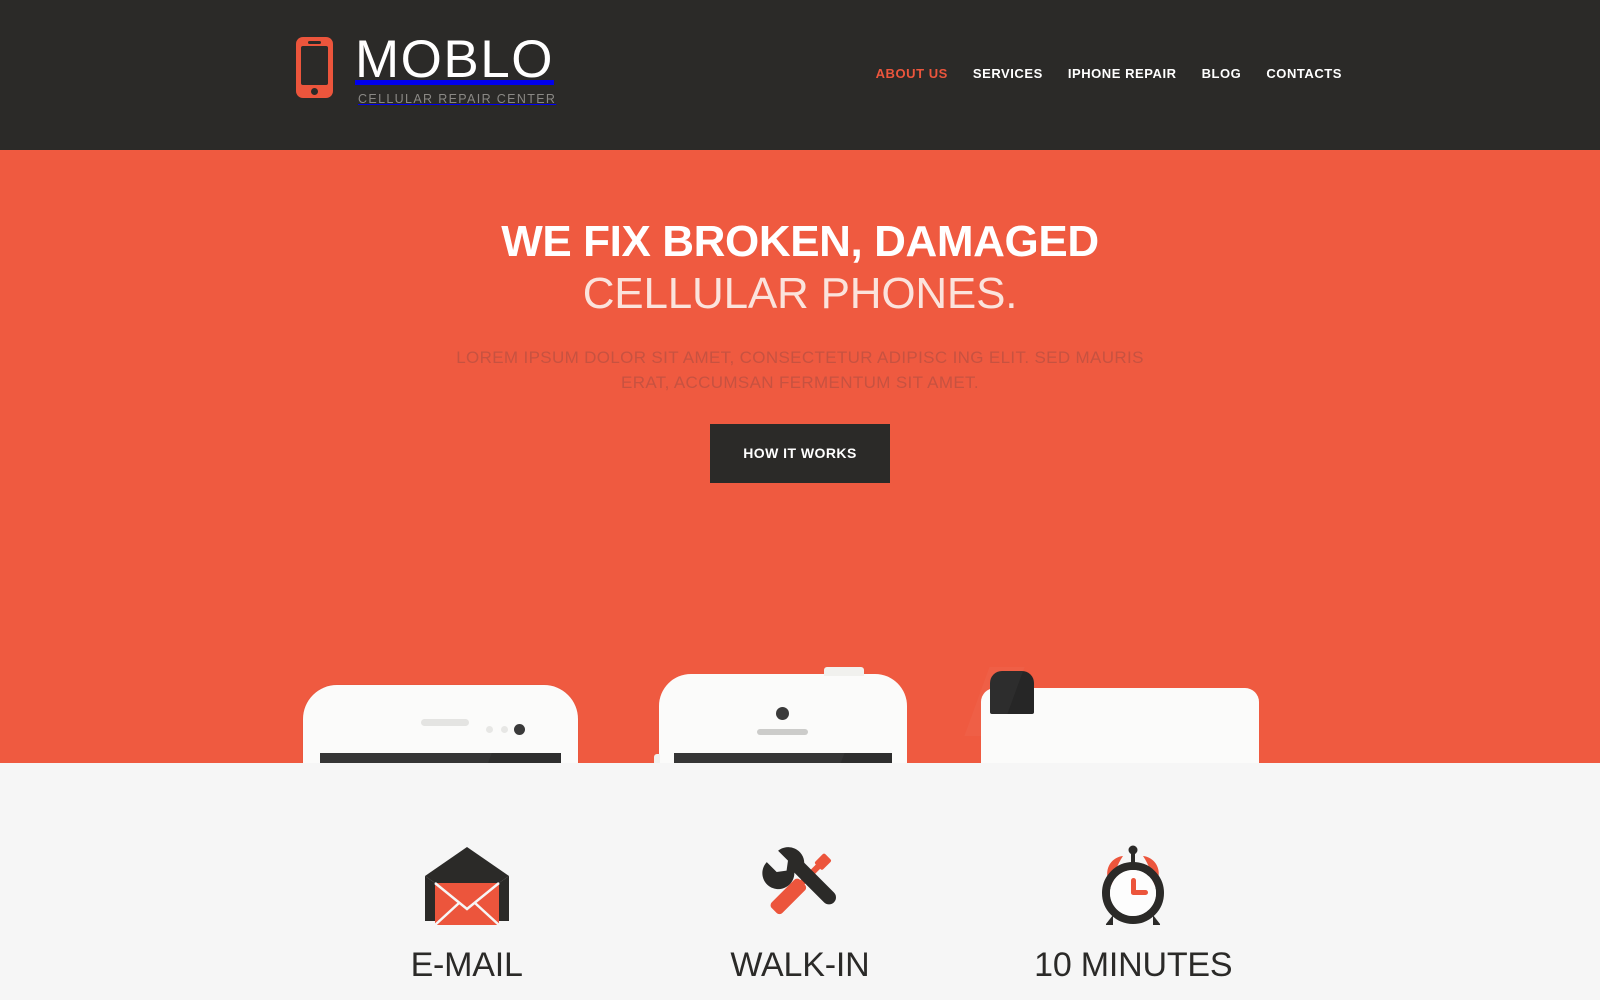 The width and height of the screenshot is (1600, 1000). What do you see at coordinates (1120, 717) in the screenshot?
I see `tablet-device` at bounding box center [1120, 717].